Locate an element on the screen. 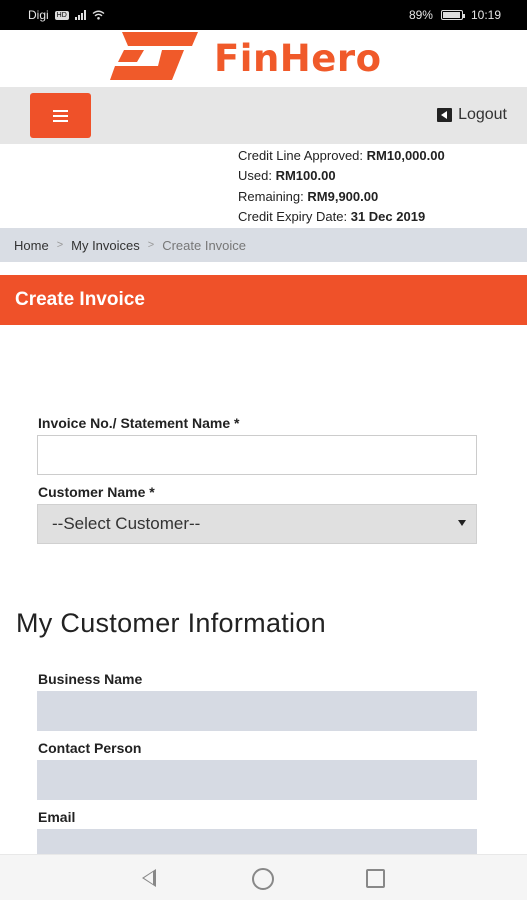 This screenshot has width=527, height=900. status-bar: Digi HD 89% 10:19 is located at coordinates (263, 15).